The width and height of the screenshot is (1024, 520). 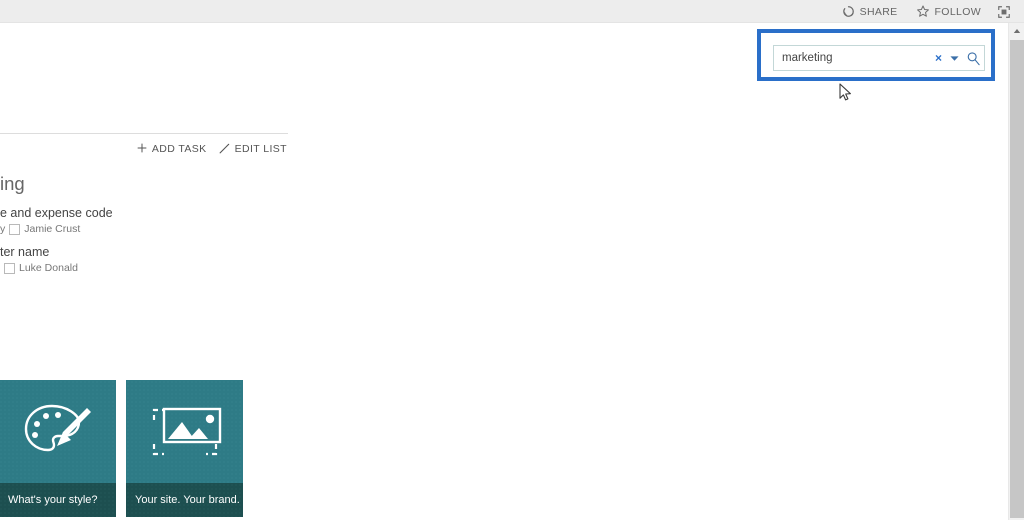 I want to click on add-task-button: ADD TASK, so click(x=172, y=149).